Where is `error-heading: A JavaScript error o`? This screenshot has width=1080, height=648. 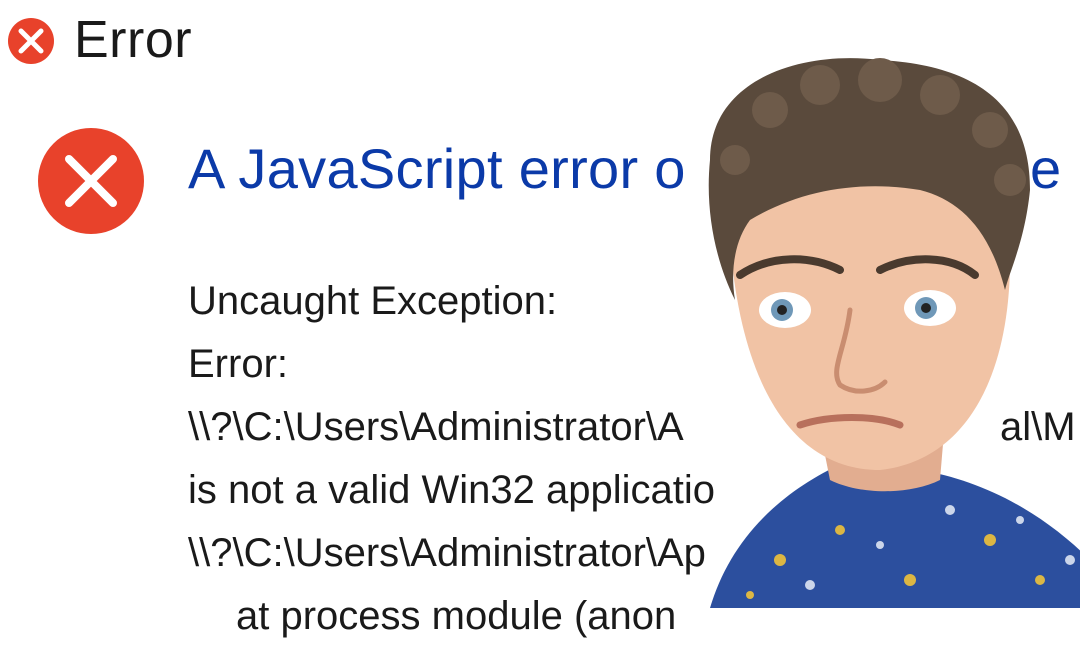
error-heading: A JavaScript error o is located at coordinates (437, 169).